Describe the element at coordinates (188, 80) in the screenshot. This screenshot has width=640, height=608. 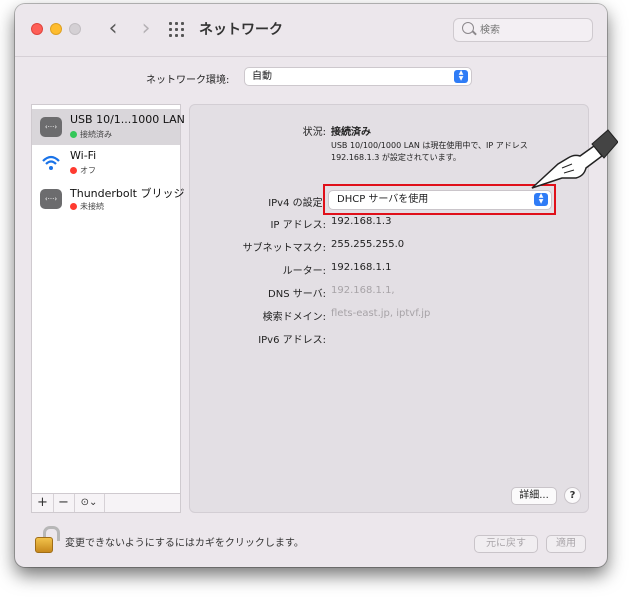
I see `location-label: ネットワーク環境:` at that location.